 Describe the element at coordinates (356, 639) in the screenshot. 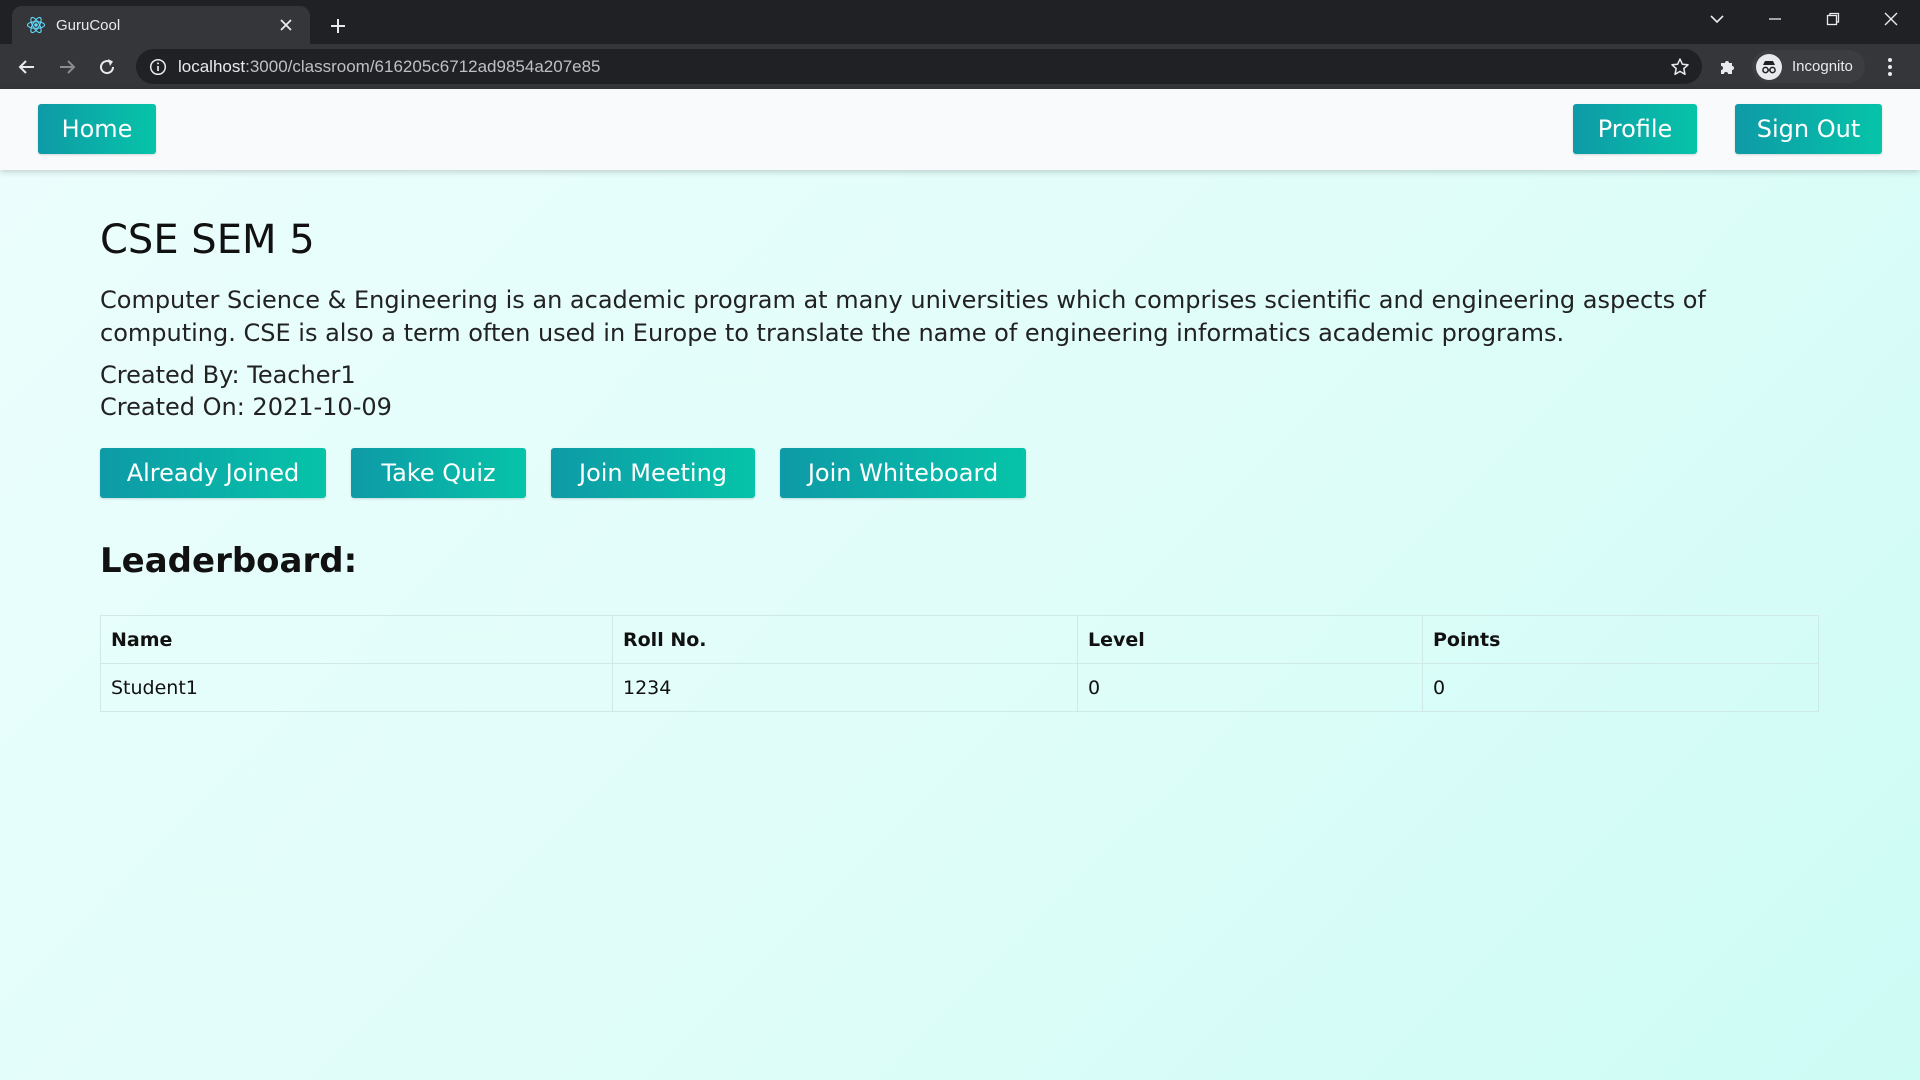

I see `header-name: Name` at that location.